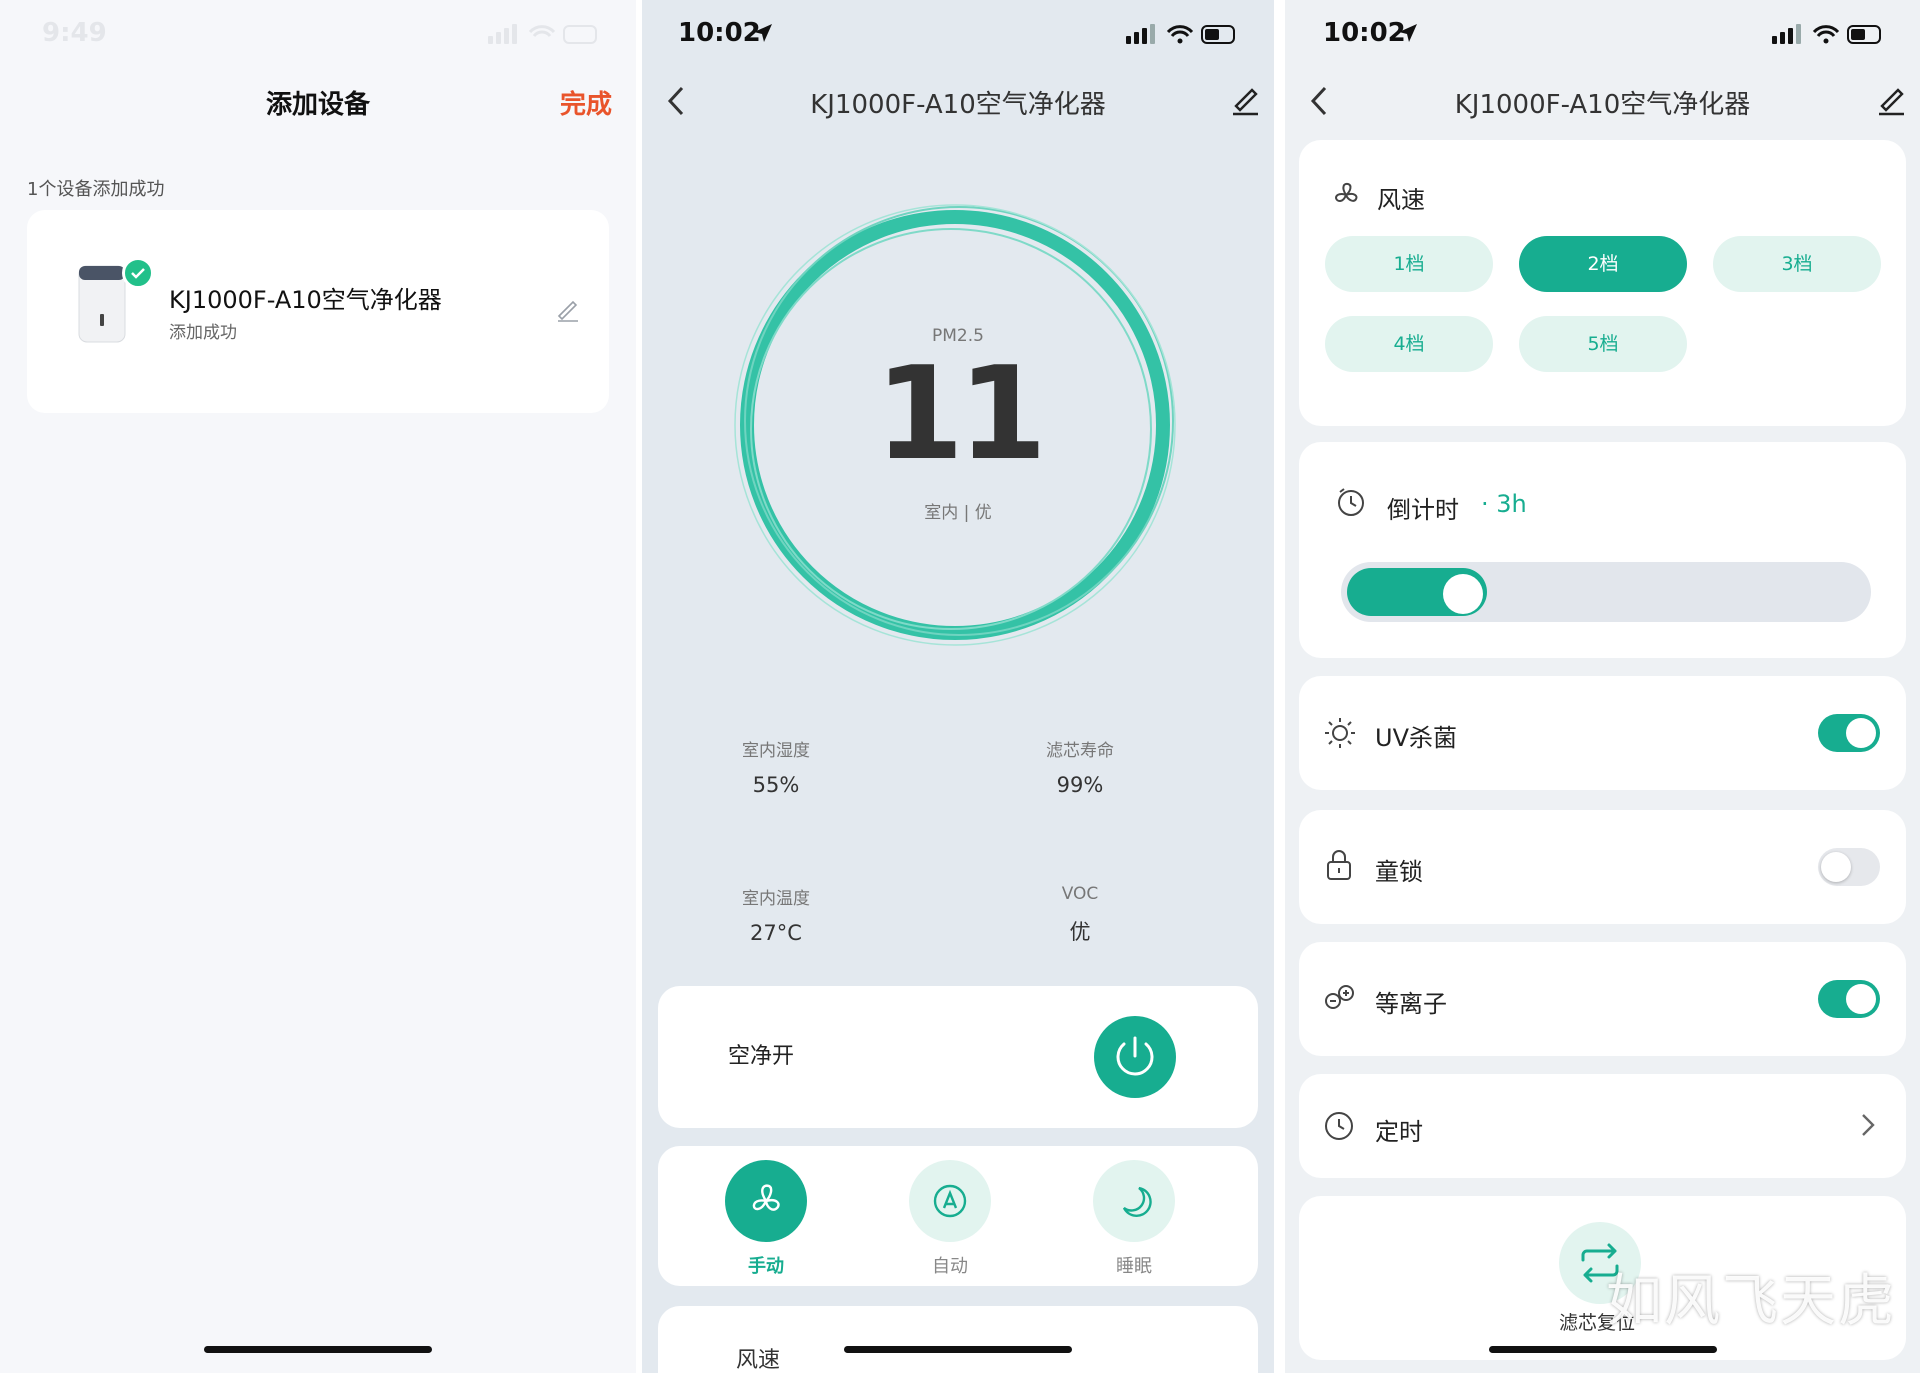 The width and height of the screenshot is (1920, 1373). What do you see at coordinates (776, 751) in the screenshot?
I see `stat-label: 室内湿度` at bounding box center [776, 751].